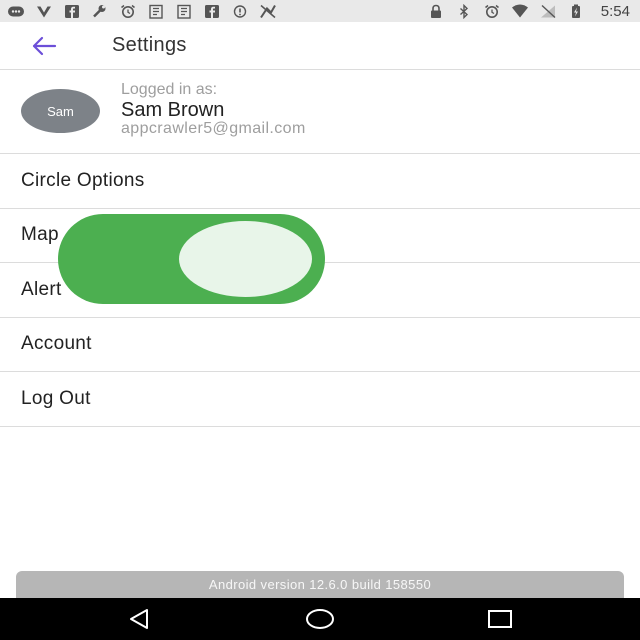  What do you see at coordinates (213, 128) in the screenshot?
I see `user-email: appcrawler5@gmail.com` at bounding box center [213, 128].